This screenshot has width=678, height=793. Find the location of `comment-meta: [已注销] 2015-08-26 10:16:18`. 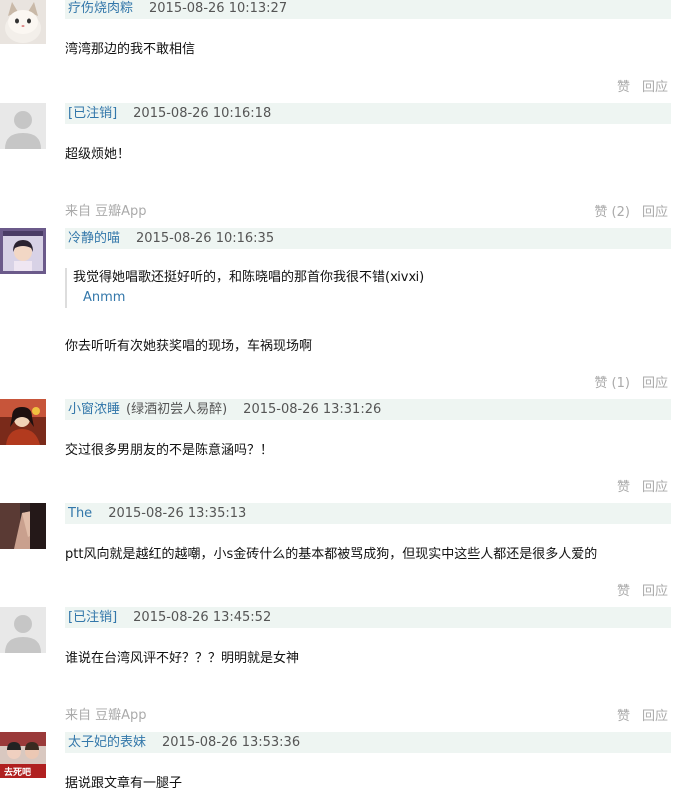

comment-meta: [已注销] 2015-08-26 10:16:18 is located at coordinates (368, 113).